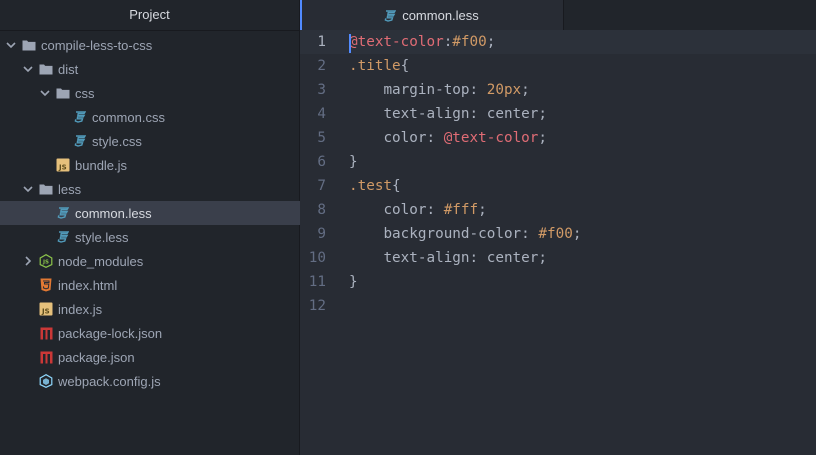 This screenshot has width=816, height=455. What do you see at coordinates (321, 210) in the screenshot?
I see `line-number: 8` at bounding box center [321, 210].